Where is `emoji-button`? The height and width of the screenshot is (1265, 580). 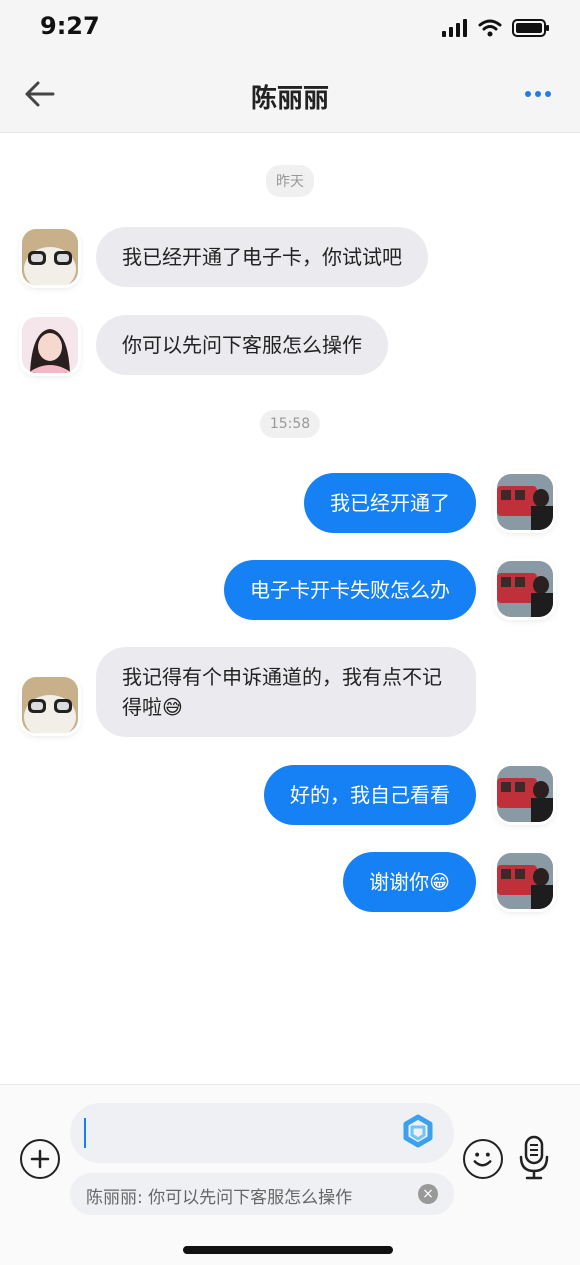
emoji-button is located at coordinates (483, 1159).